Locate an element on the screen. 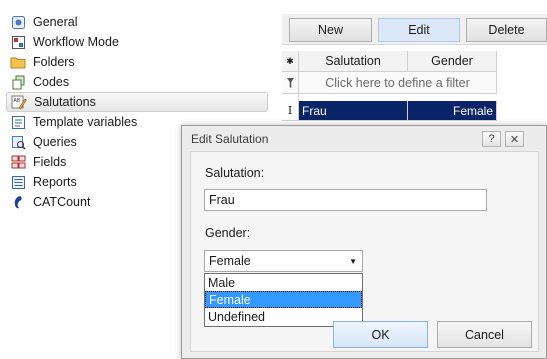  queries-icon is located at coordinates (18, 142).